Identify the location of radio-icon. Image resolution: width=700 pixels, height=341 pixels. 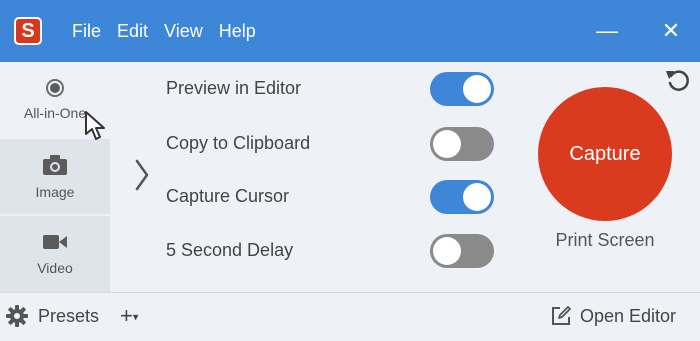
(55, 87).